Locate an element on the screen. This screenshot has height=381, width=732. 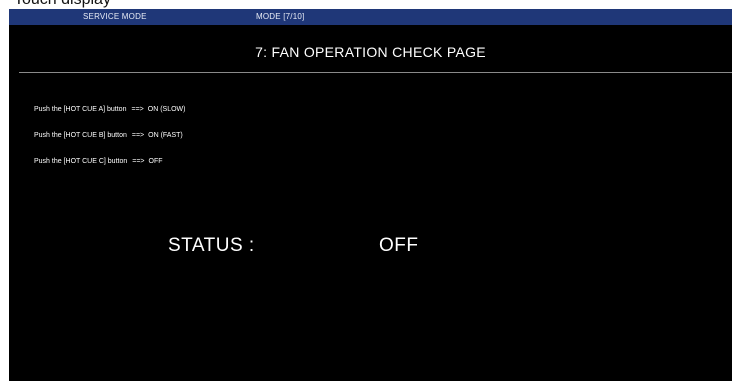
instruction-text: Push the [HOT CUE A] button is located at coordinates (80, 109).